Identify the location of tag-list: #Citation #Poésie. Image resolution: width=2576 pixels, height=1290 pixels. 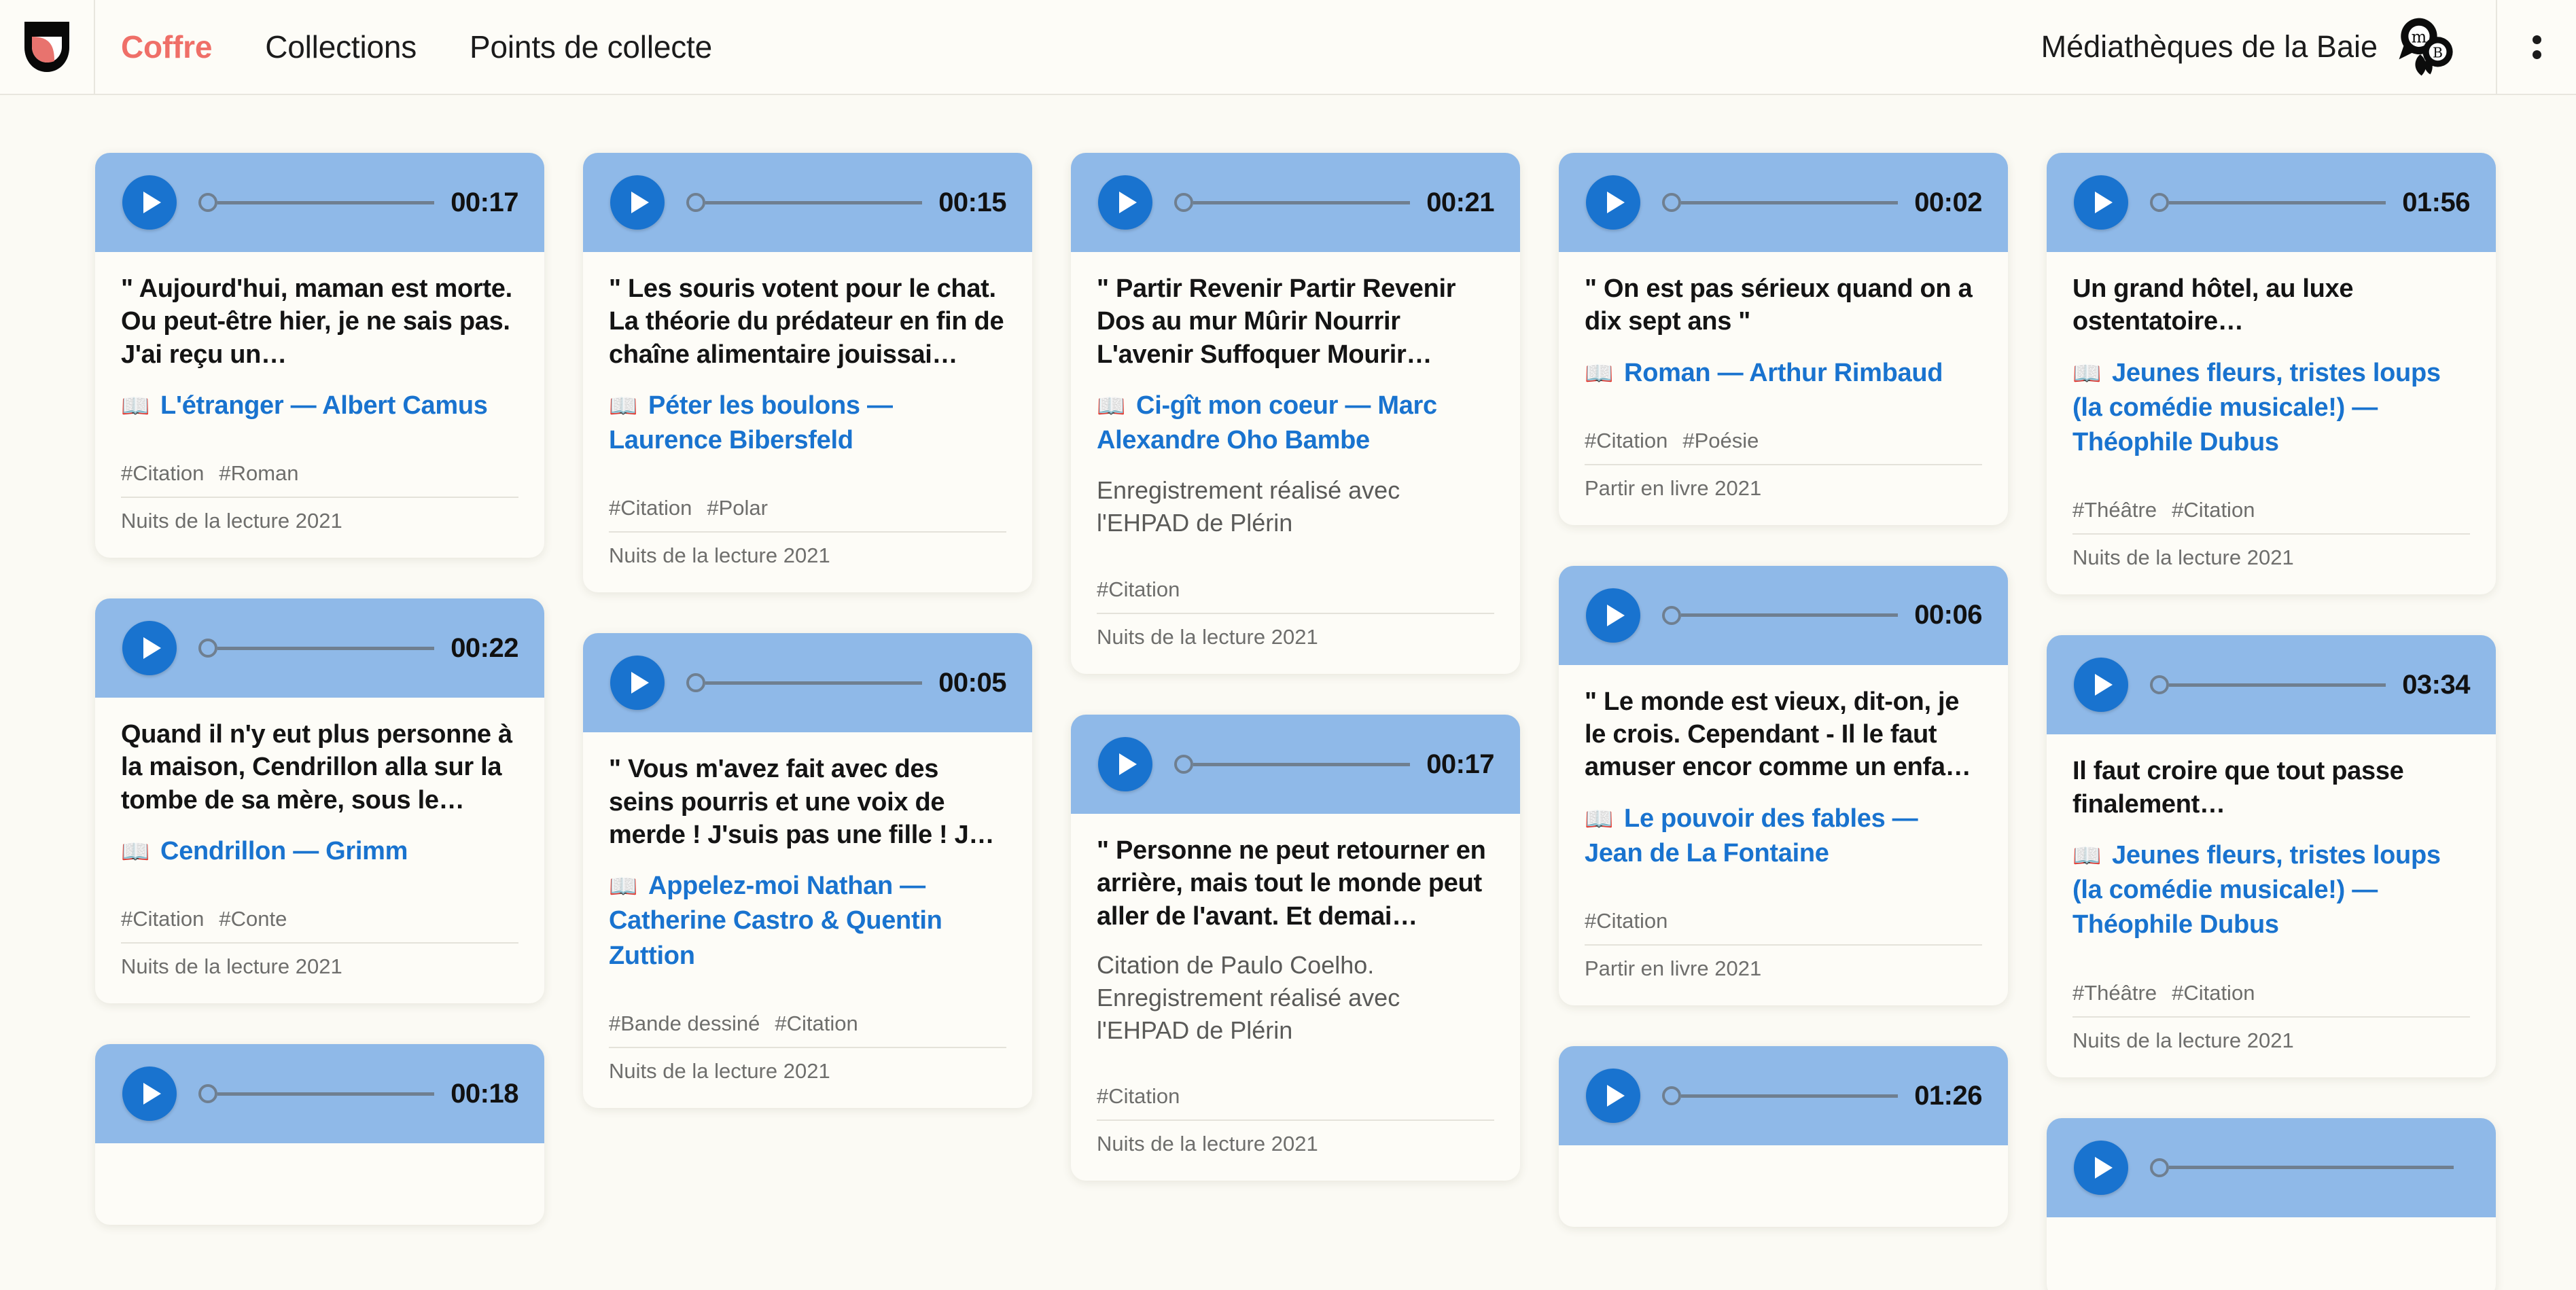
(1783, 446).